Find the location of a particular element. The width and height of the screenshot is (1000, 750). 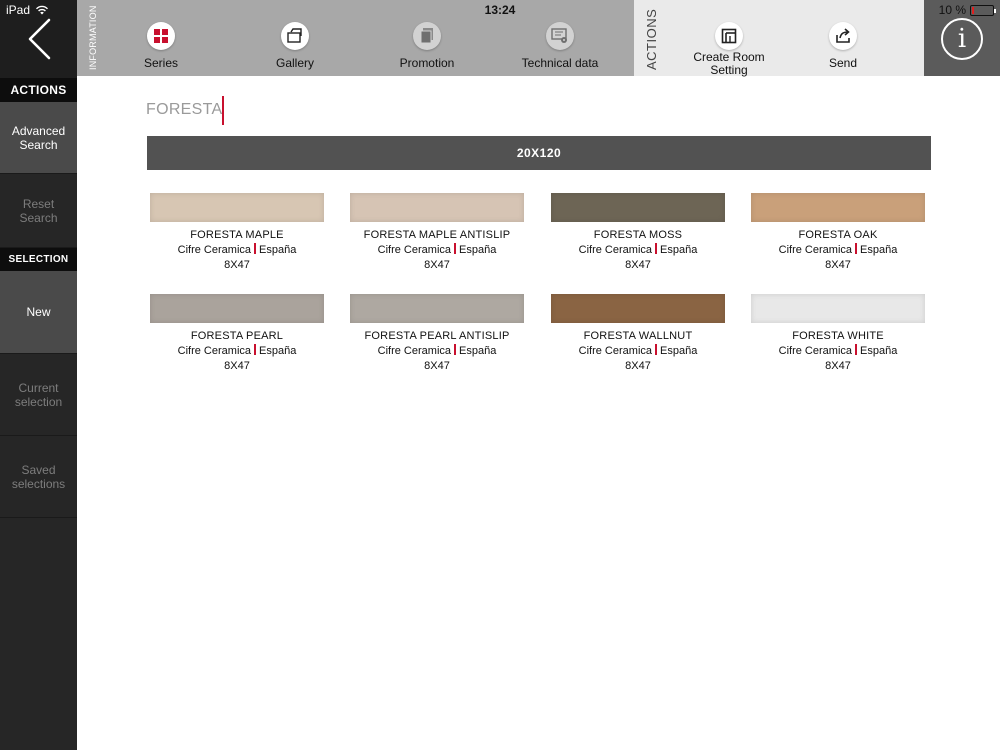

gallery-label: Gallery is located at coordinates (294, 63).